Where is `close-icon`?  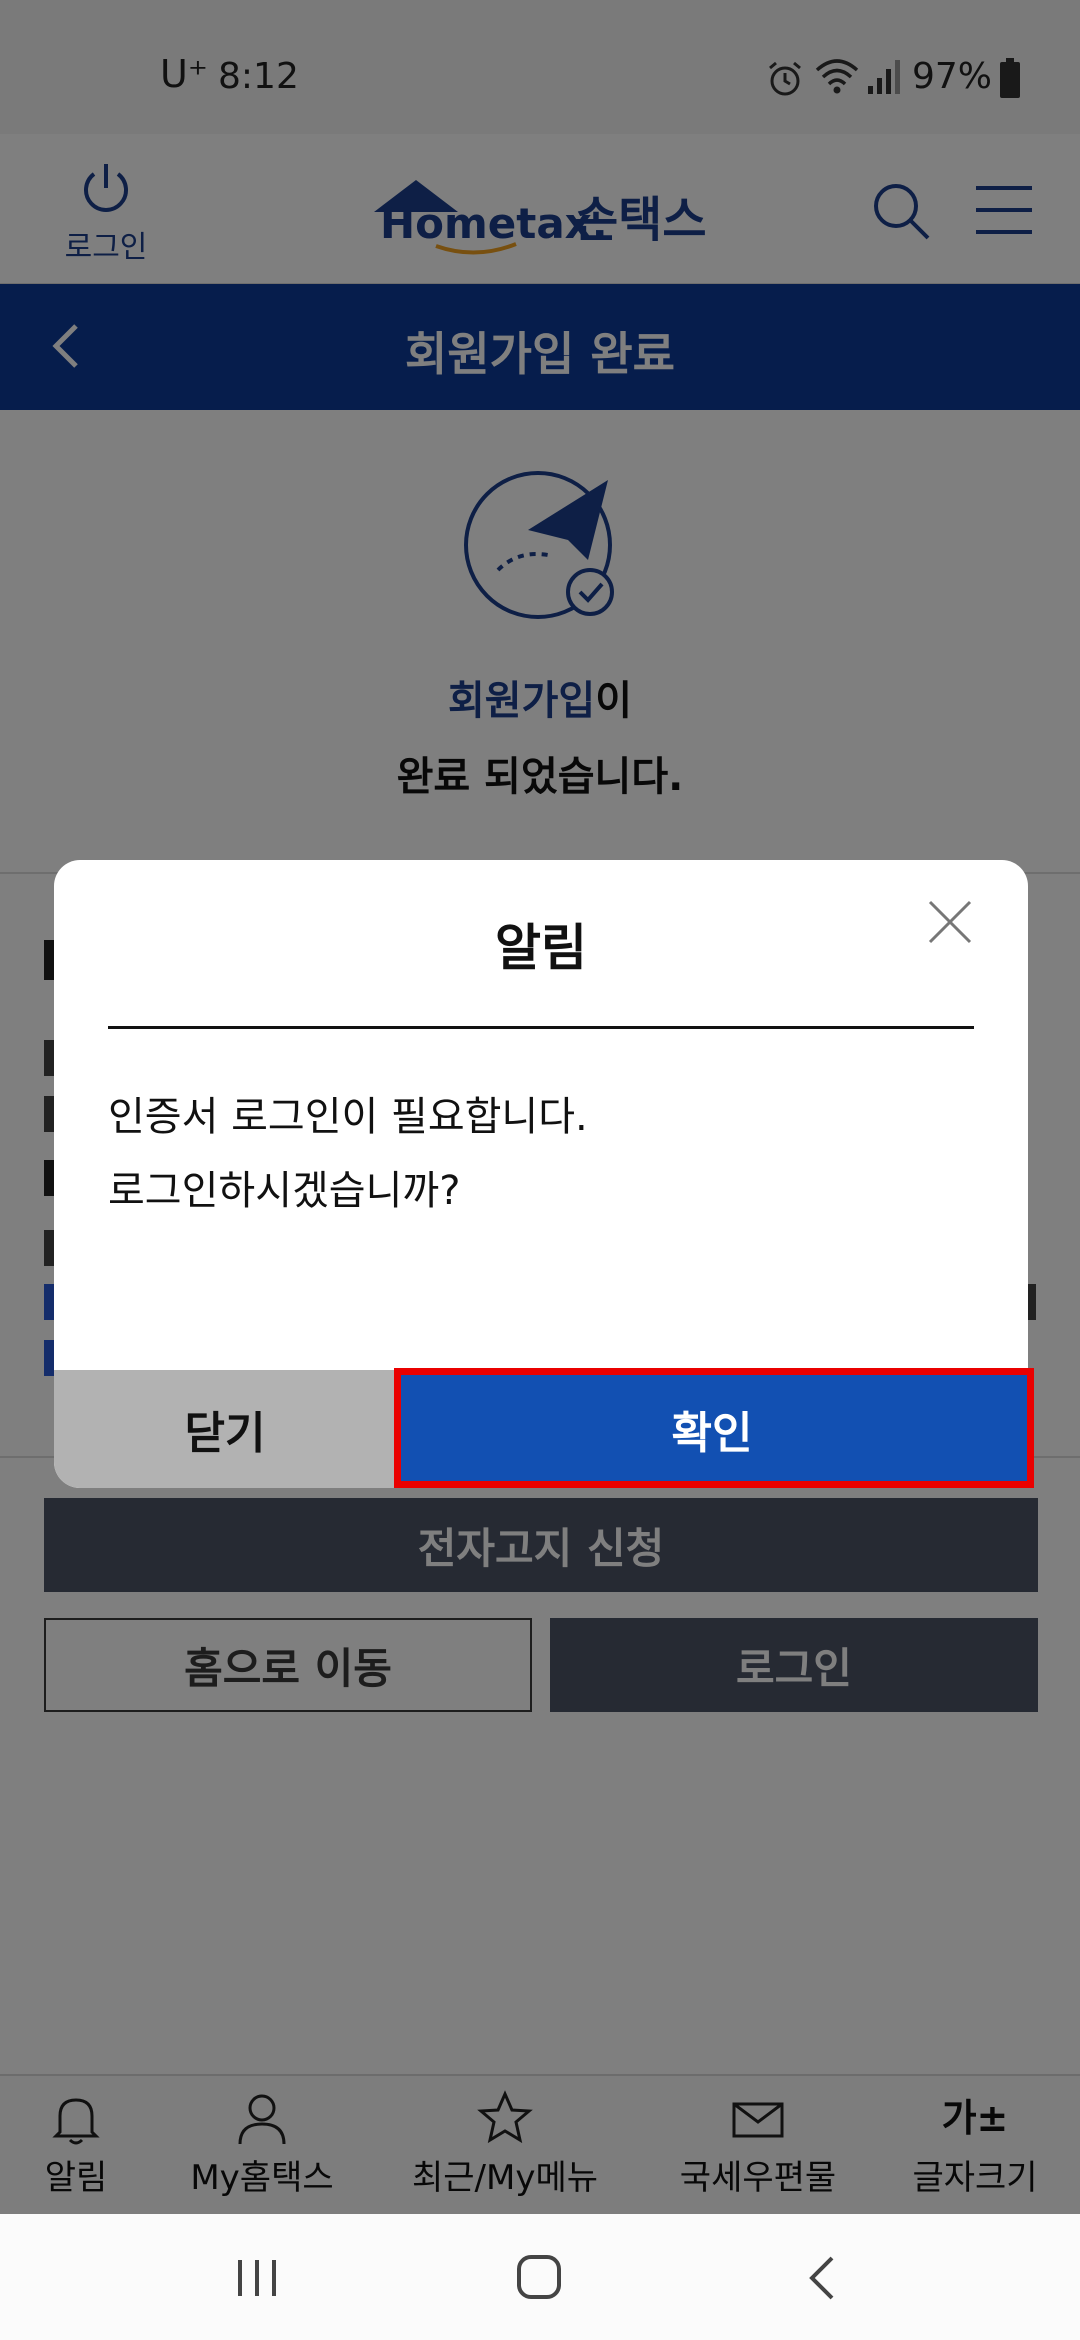 close-icon is located at coordinates (950, 922).